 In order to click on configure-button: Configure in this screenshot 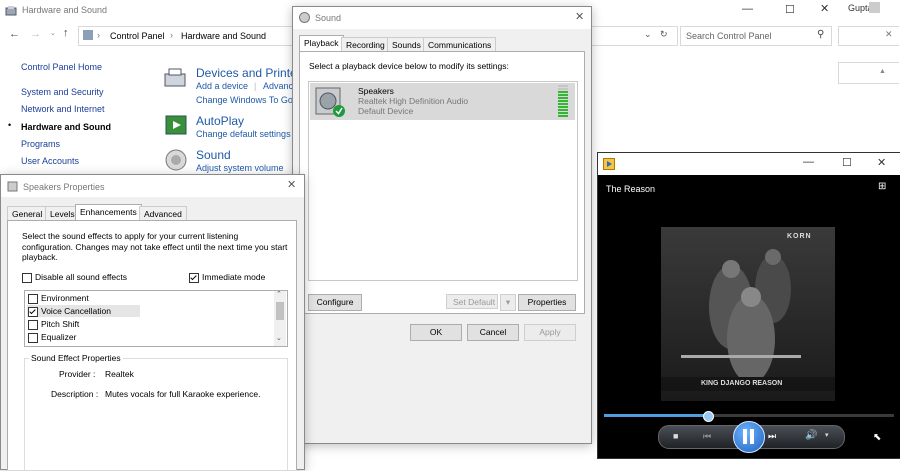, I will do `click(335, 302)`.